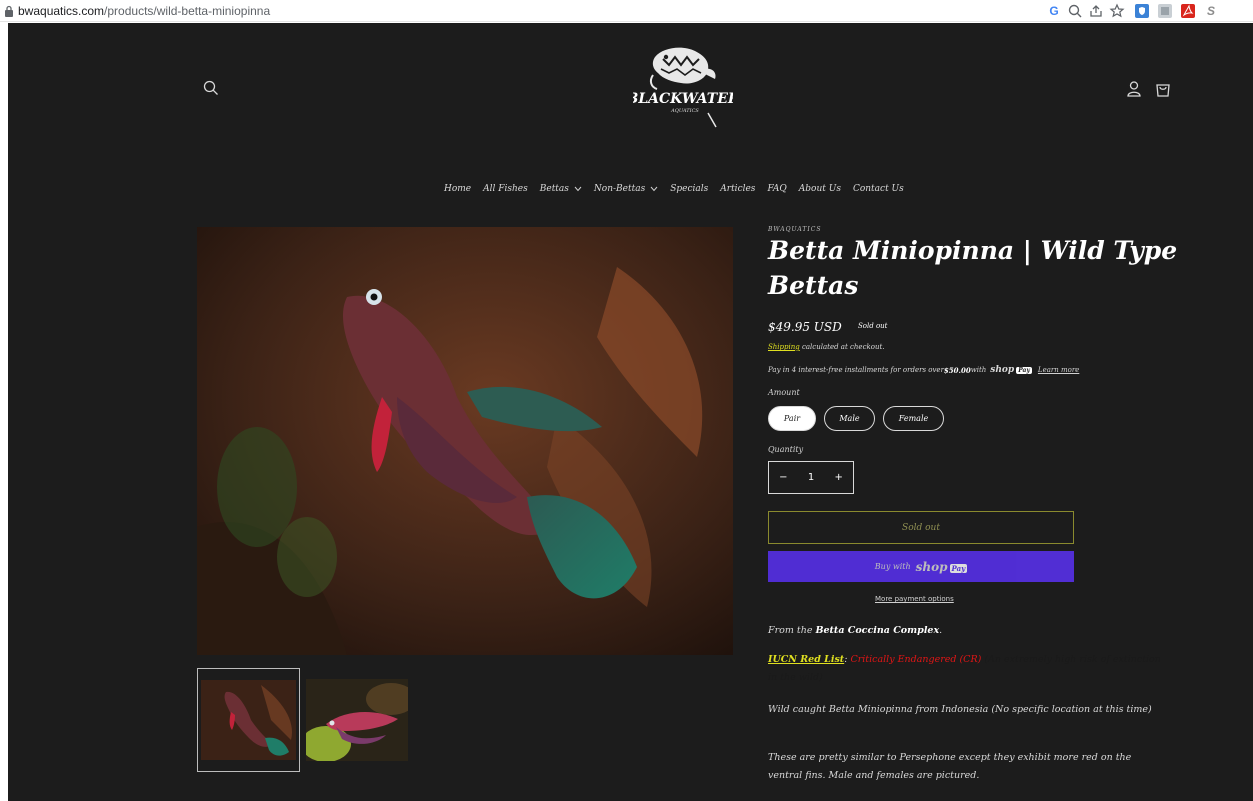  I want to click on share-icon, so click(1096, 11).